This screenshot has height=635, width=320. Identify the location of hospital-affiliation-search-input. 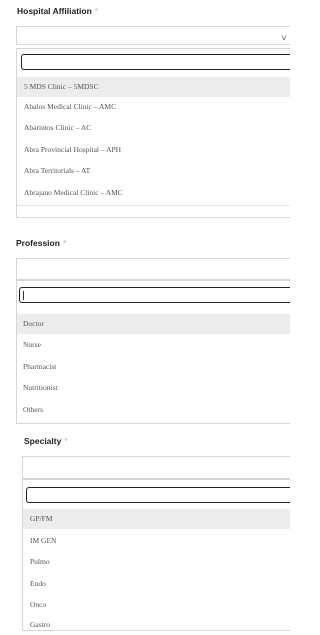
(155, 62).